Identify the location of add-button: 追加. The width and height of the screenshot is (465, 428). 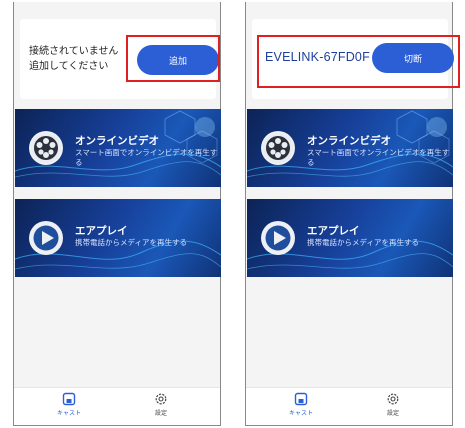
(178, 60).